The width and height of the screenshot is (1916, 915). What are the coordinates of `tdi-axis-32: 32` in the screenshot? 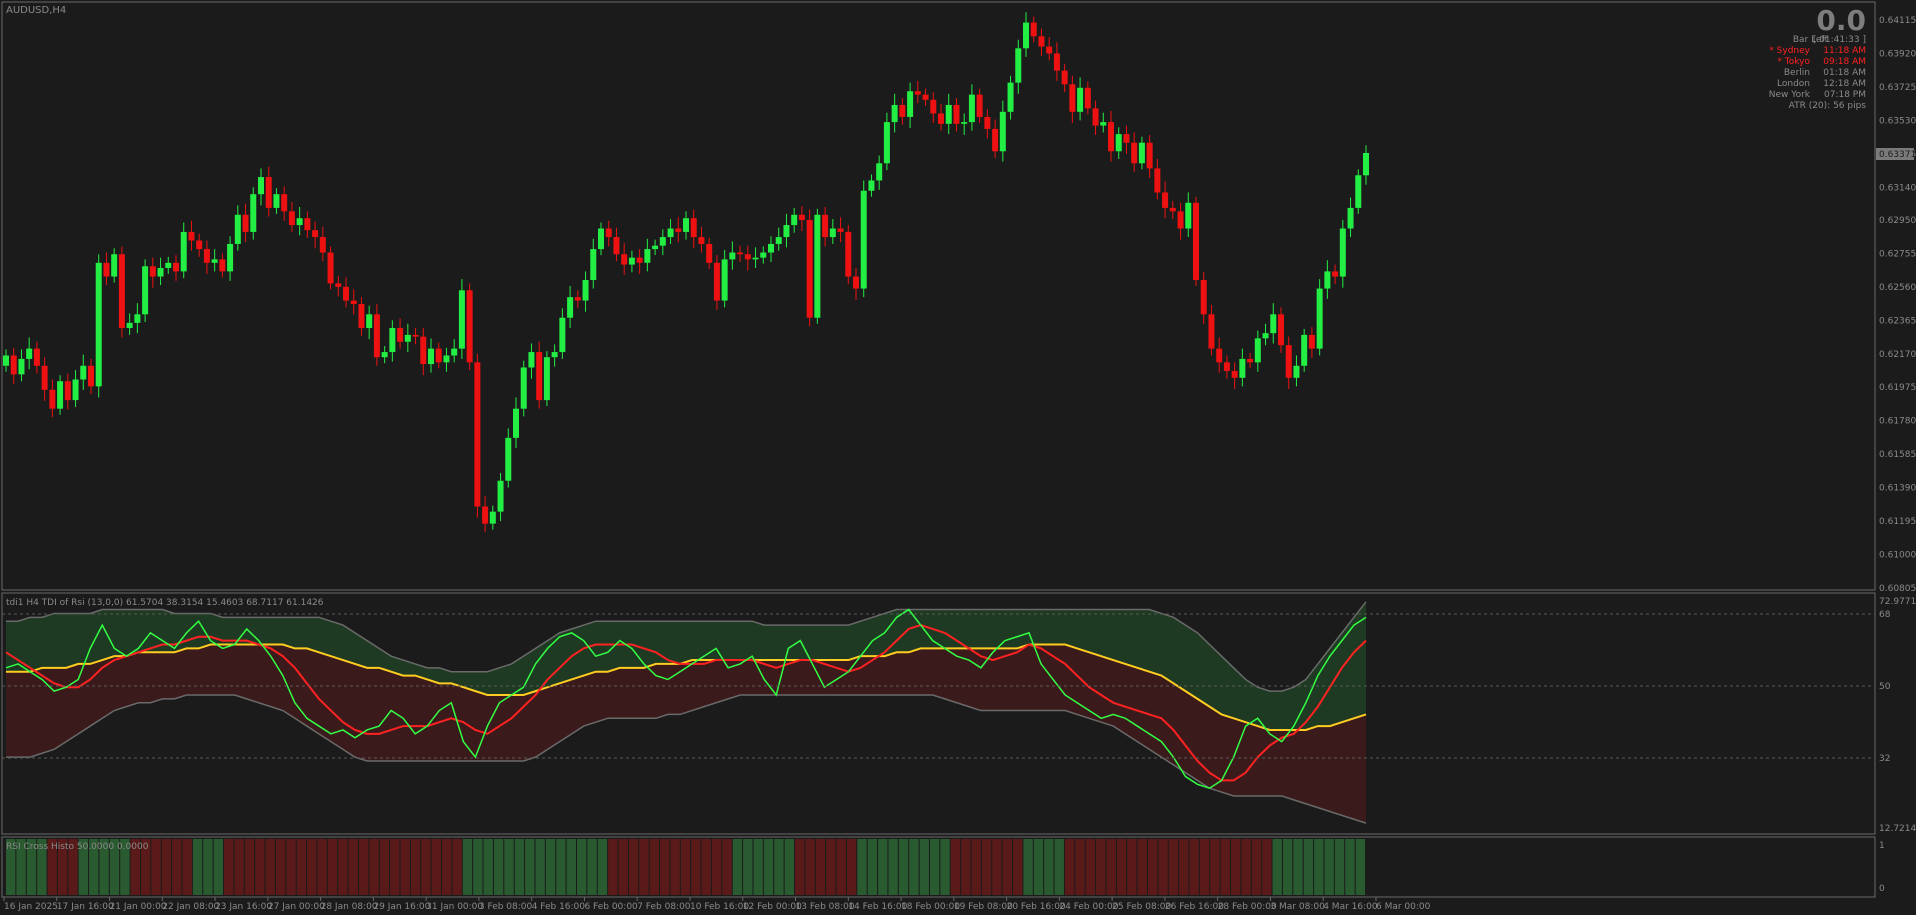 It's located at (1884, 759).